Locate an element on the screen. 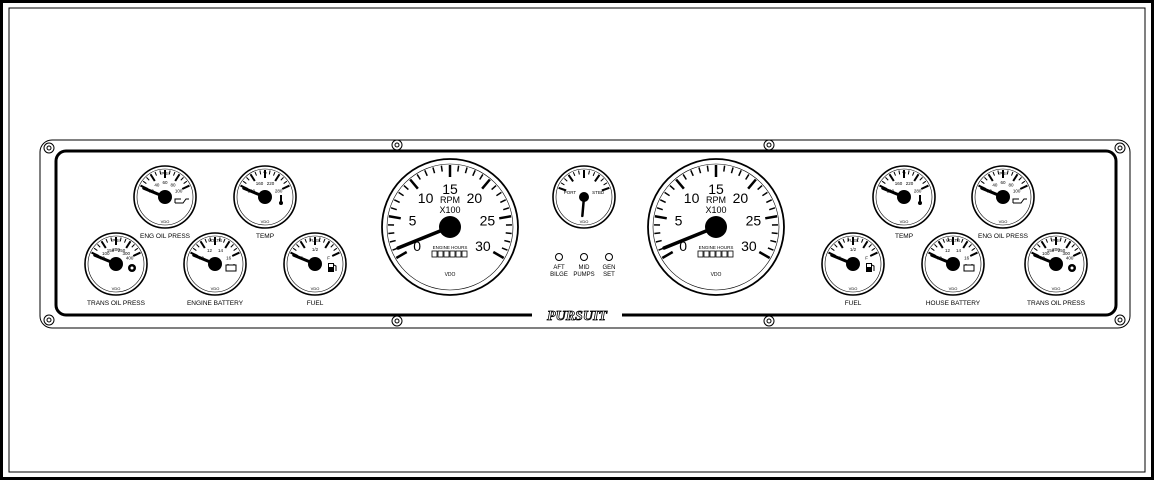 The width and height of the screenshot is (1154, 480). switch-label: SET is located at coordinates (609, 275).